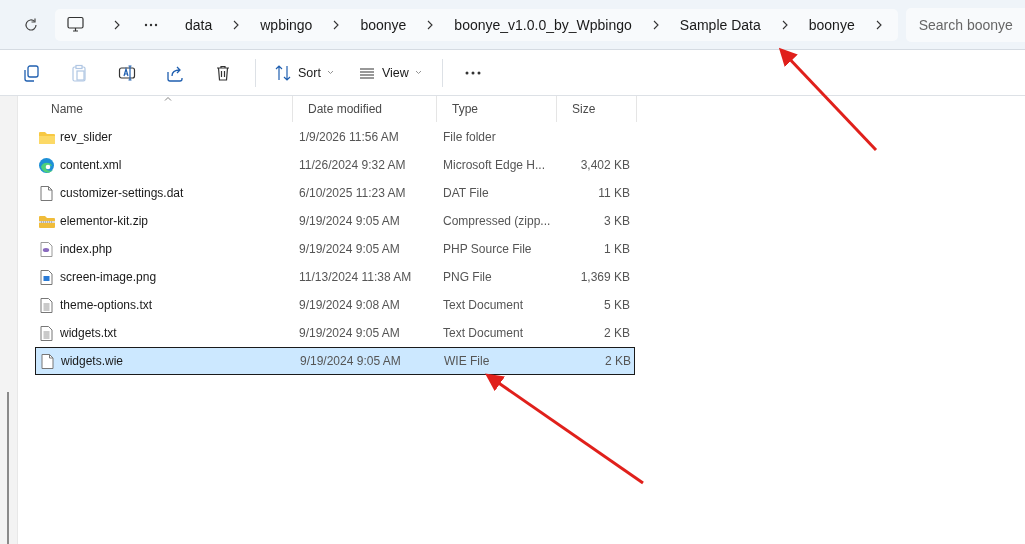 This screenshot has height=544, width=1025. I want to click on file-name: screen-image.png, so click(108, 277).